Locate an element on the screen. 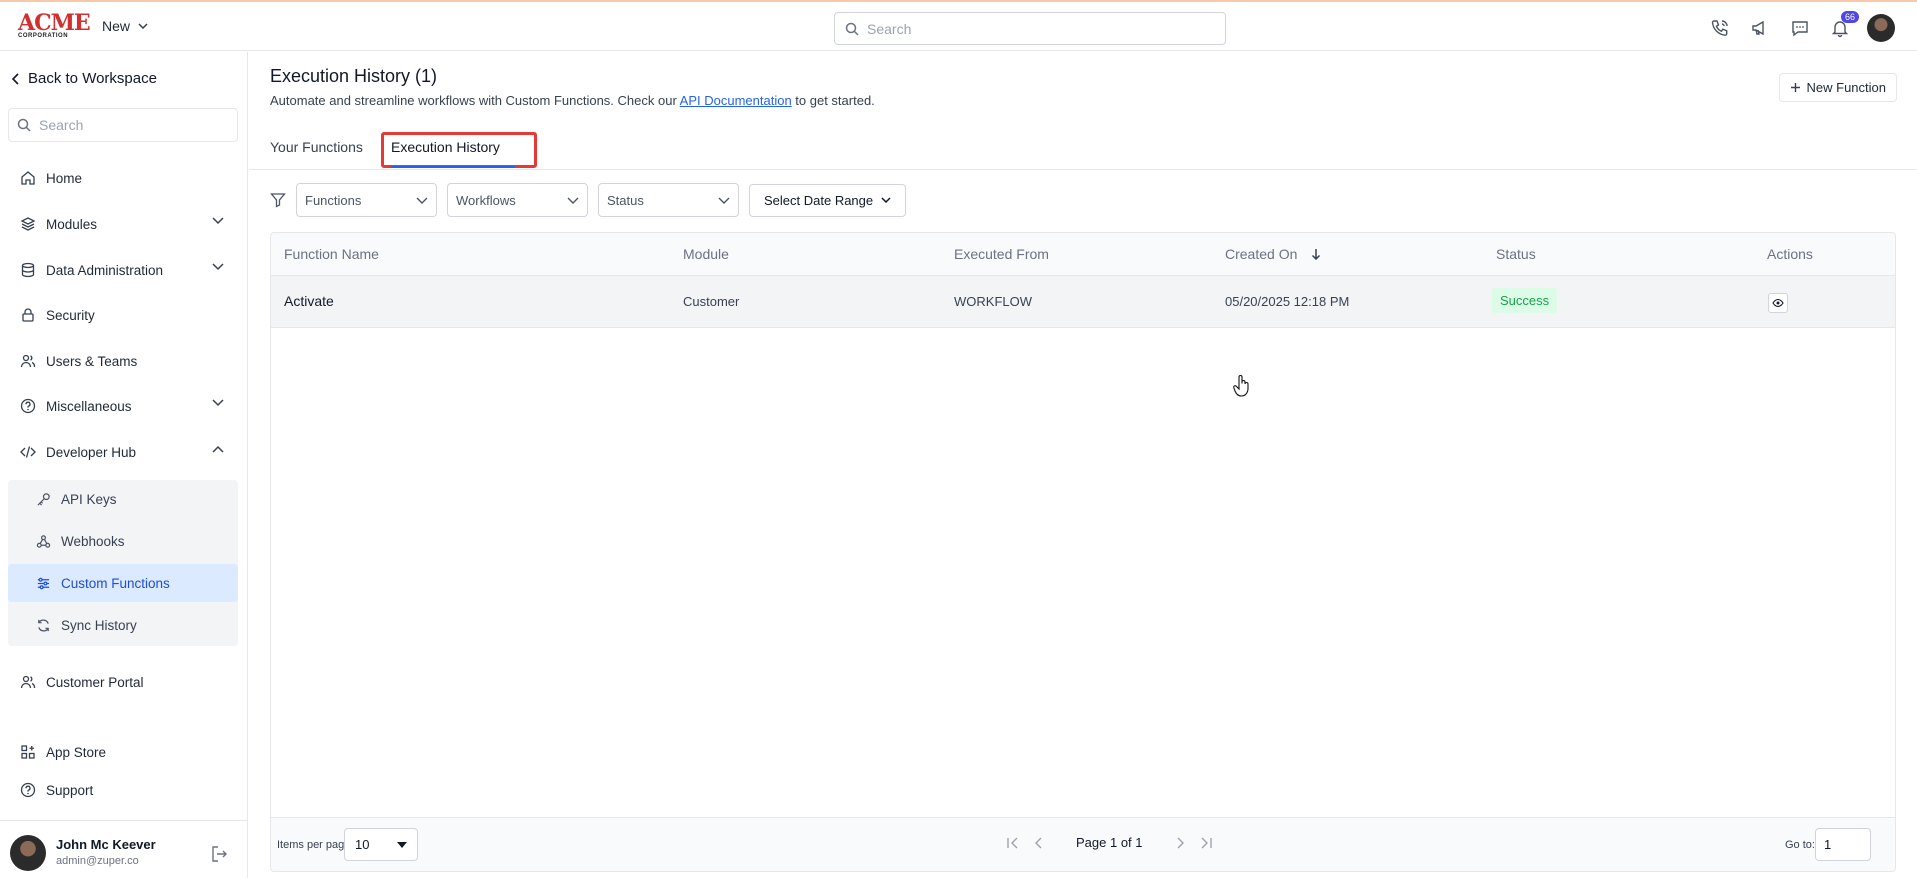 The height and width of the screenshot is (878, 1917). webhook-icon is located at coordinates (43, 541).